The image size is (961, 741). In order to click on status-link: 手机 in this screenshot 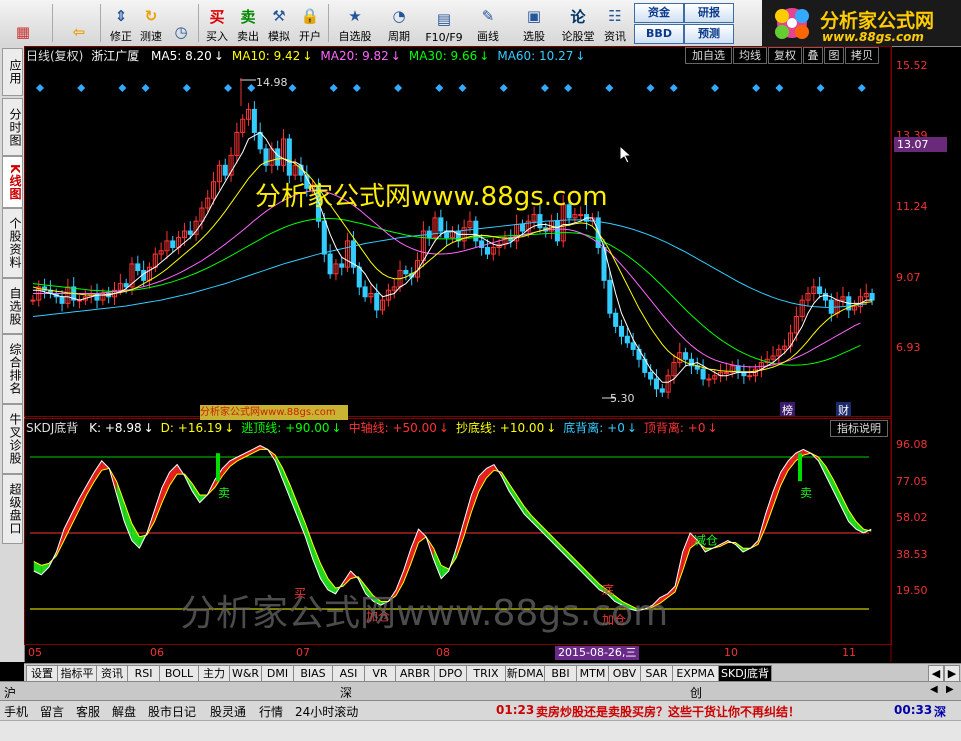, I will do `click(16, 711)`.